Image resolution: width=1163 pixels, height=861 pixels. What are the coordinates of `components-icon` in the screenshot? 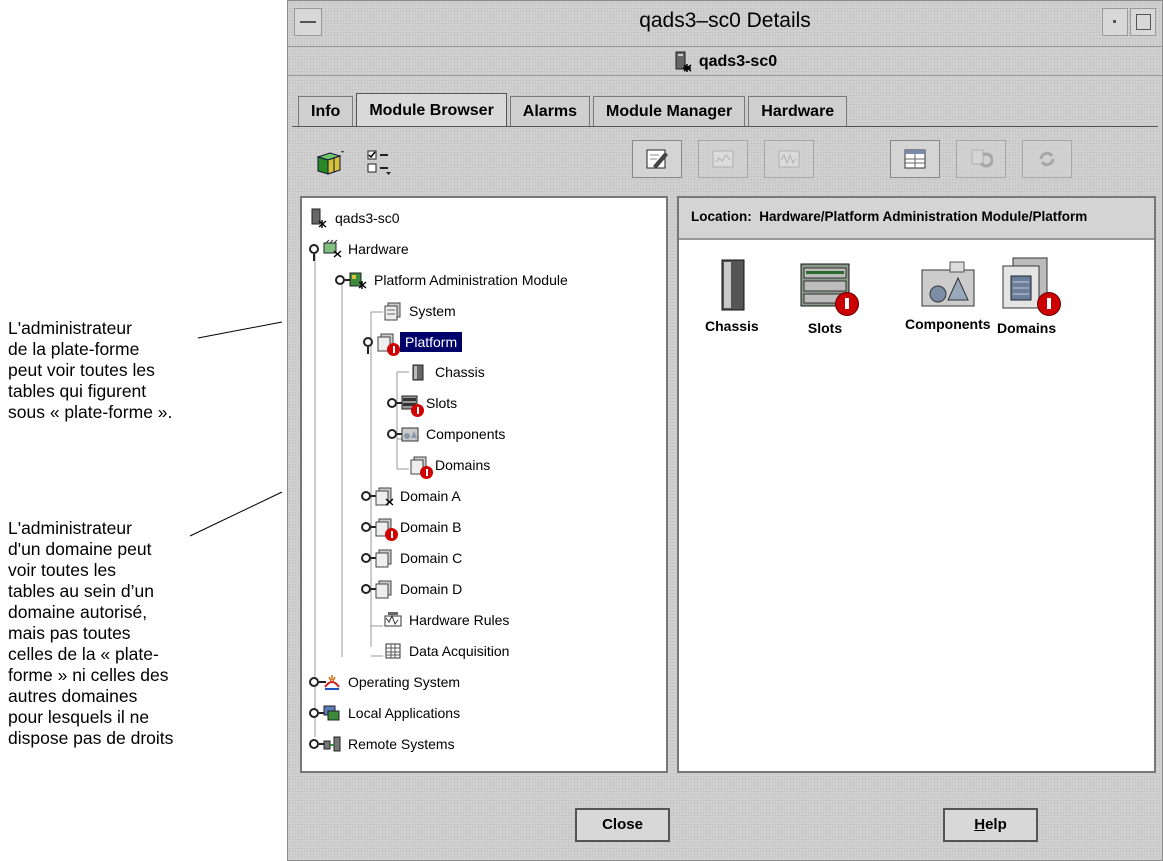 It's located at (948, 284).